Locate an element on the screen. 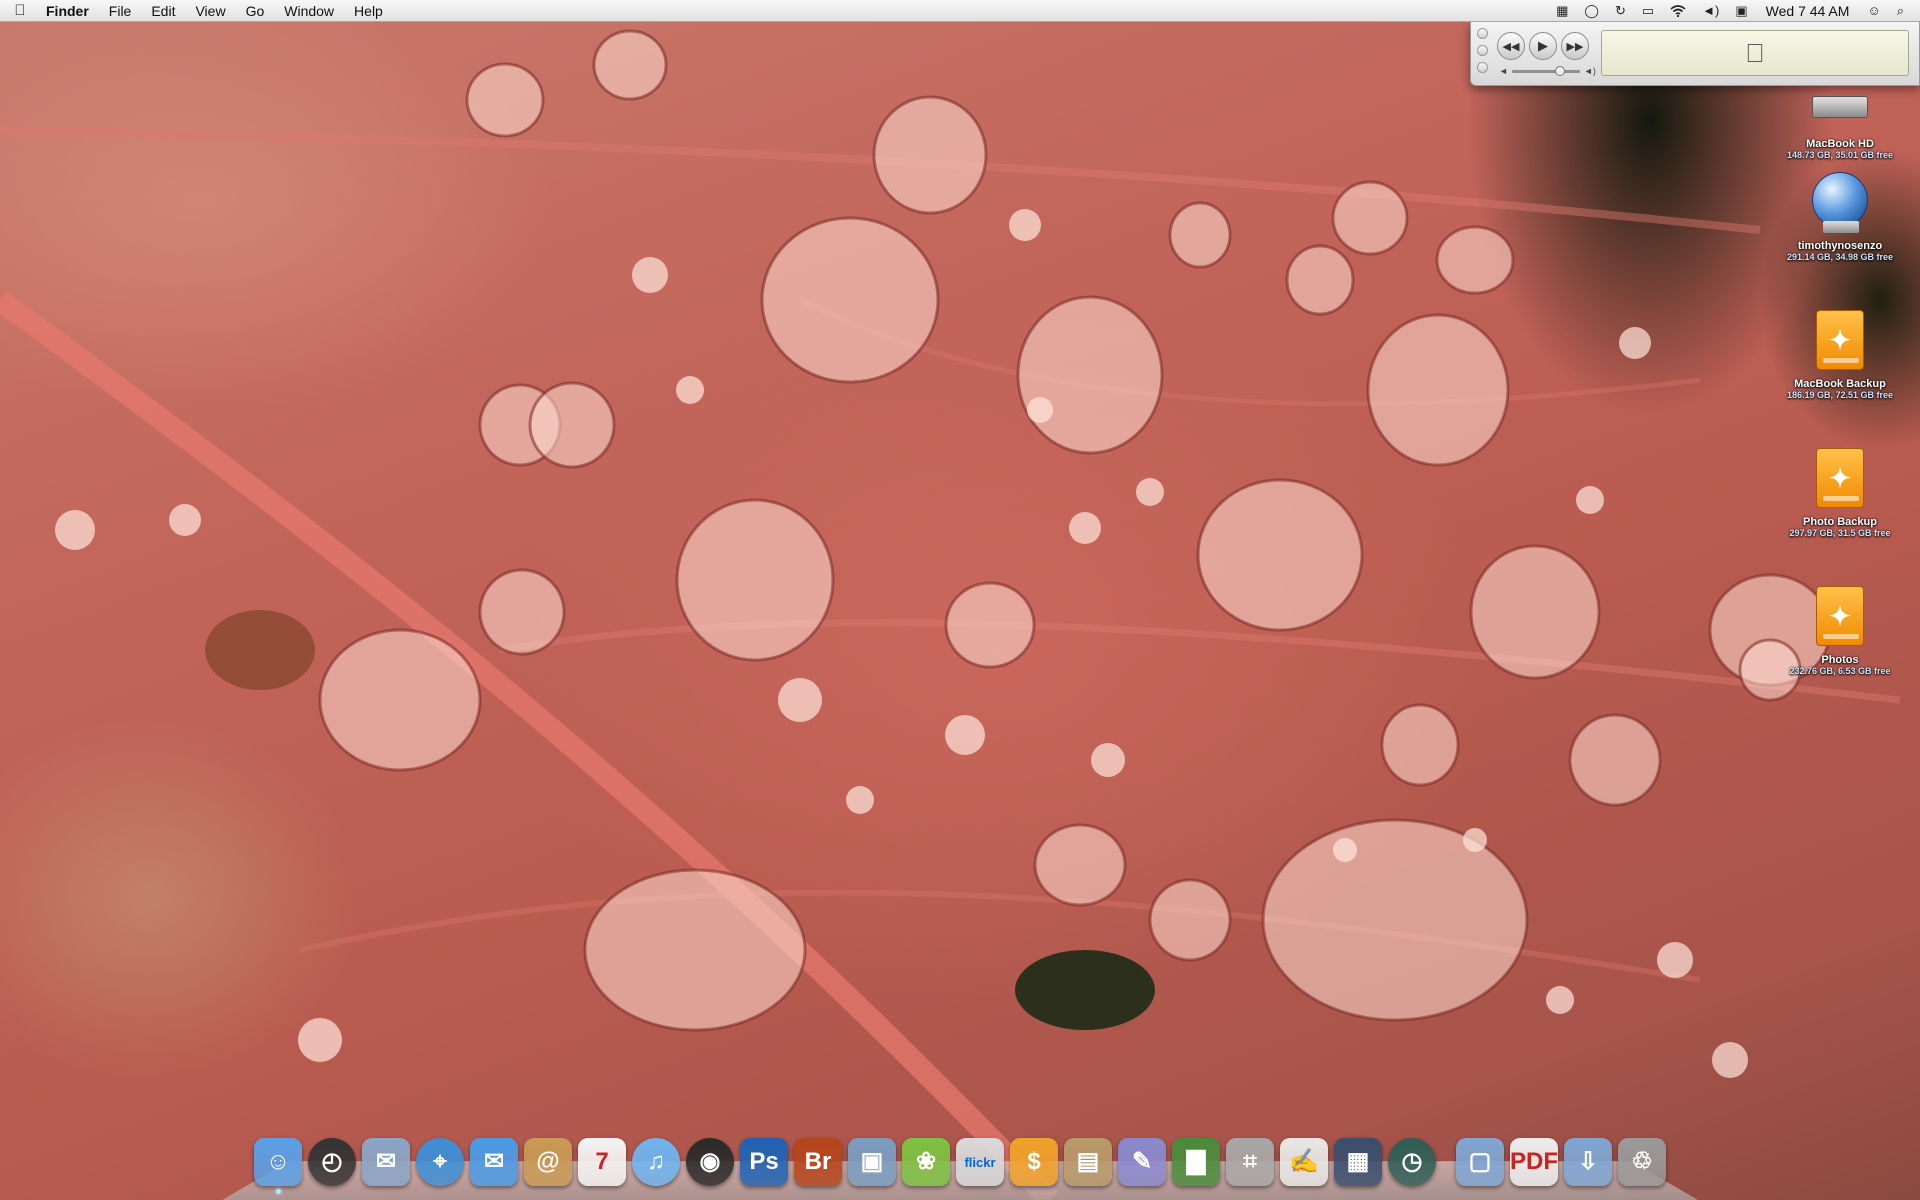 The width and height of the screenshot is (1920, 1200). dock-item-calculator: ⌗ is located at coordinates (1250, 1162).